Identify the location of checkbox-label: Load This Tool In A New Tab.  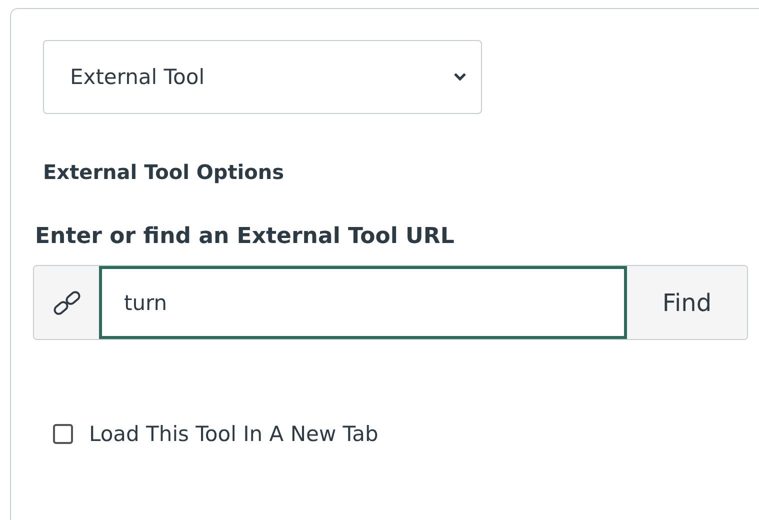
(233, 434).